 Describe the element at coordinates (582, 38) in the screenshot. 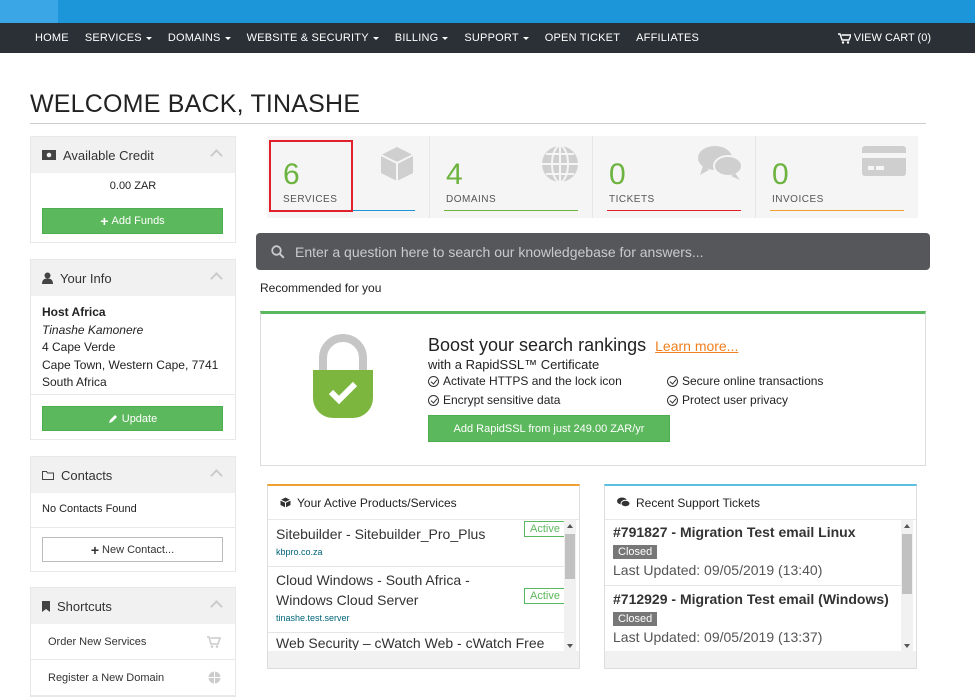

I see `nav-open-ticket: OPEN TICKET` at that location.